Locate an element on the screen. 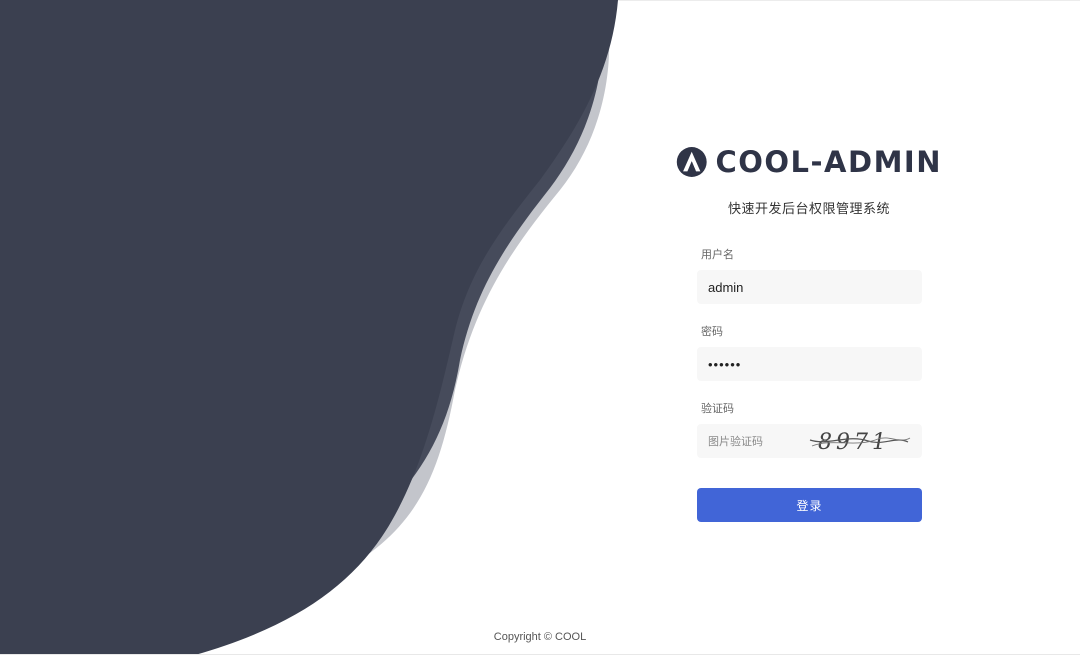 Image resolution: width=1080 pixels, height=655 pixels. brand-subtitle: 快速开发后台权限管理系统 is located at coordinates (808, 208).